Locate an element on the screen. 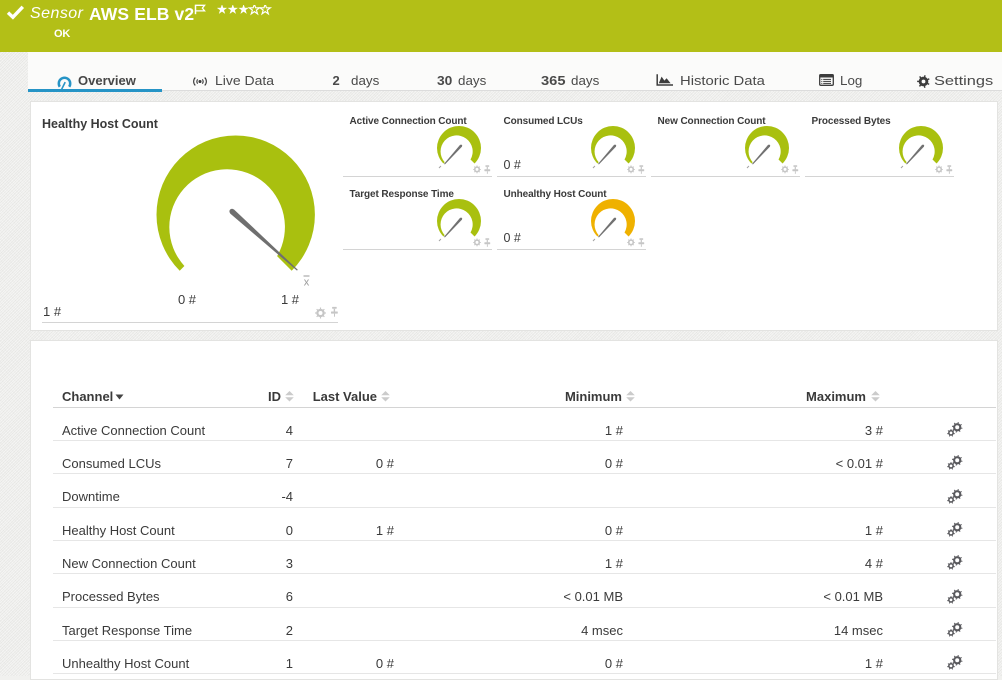 The width and height of the screenshot is (1002, 680). svg-text: x is located at coordinates (307, 283).